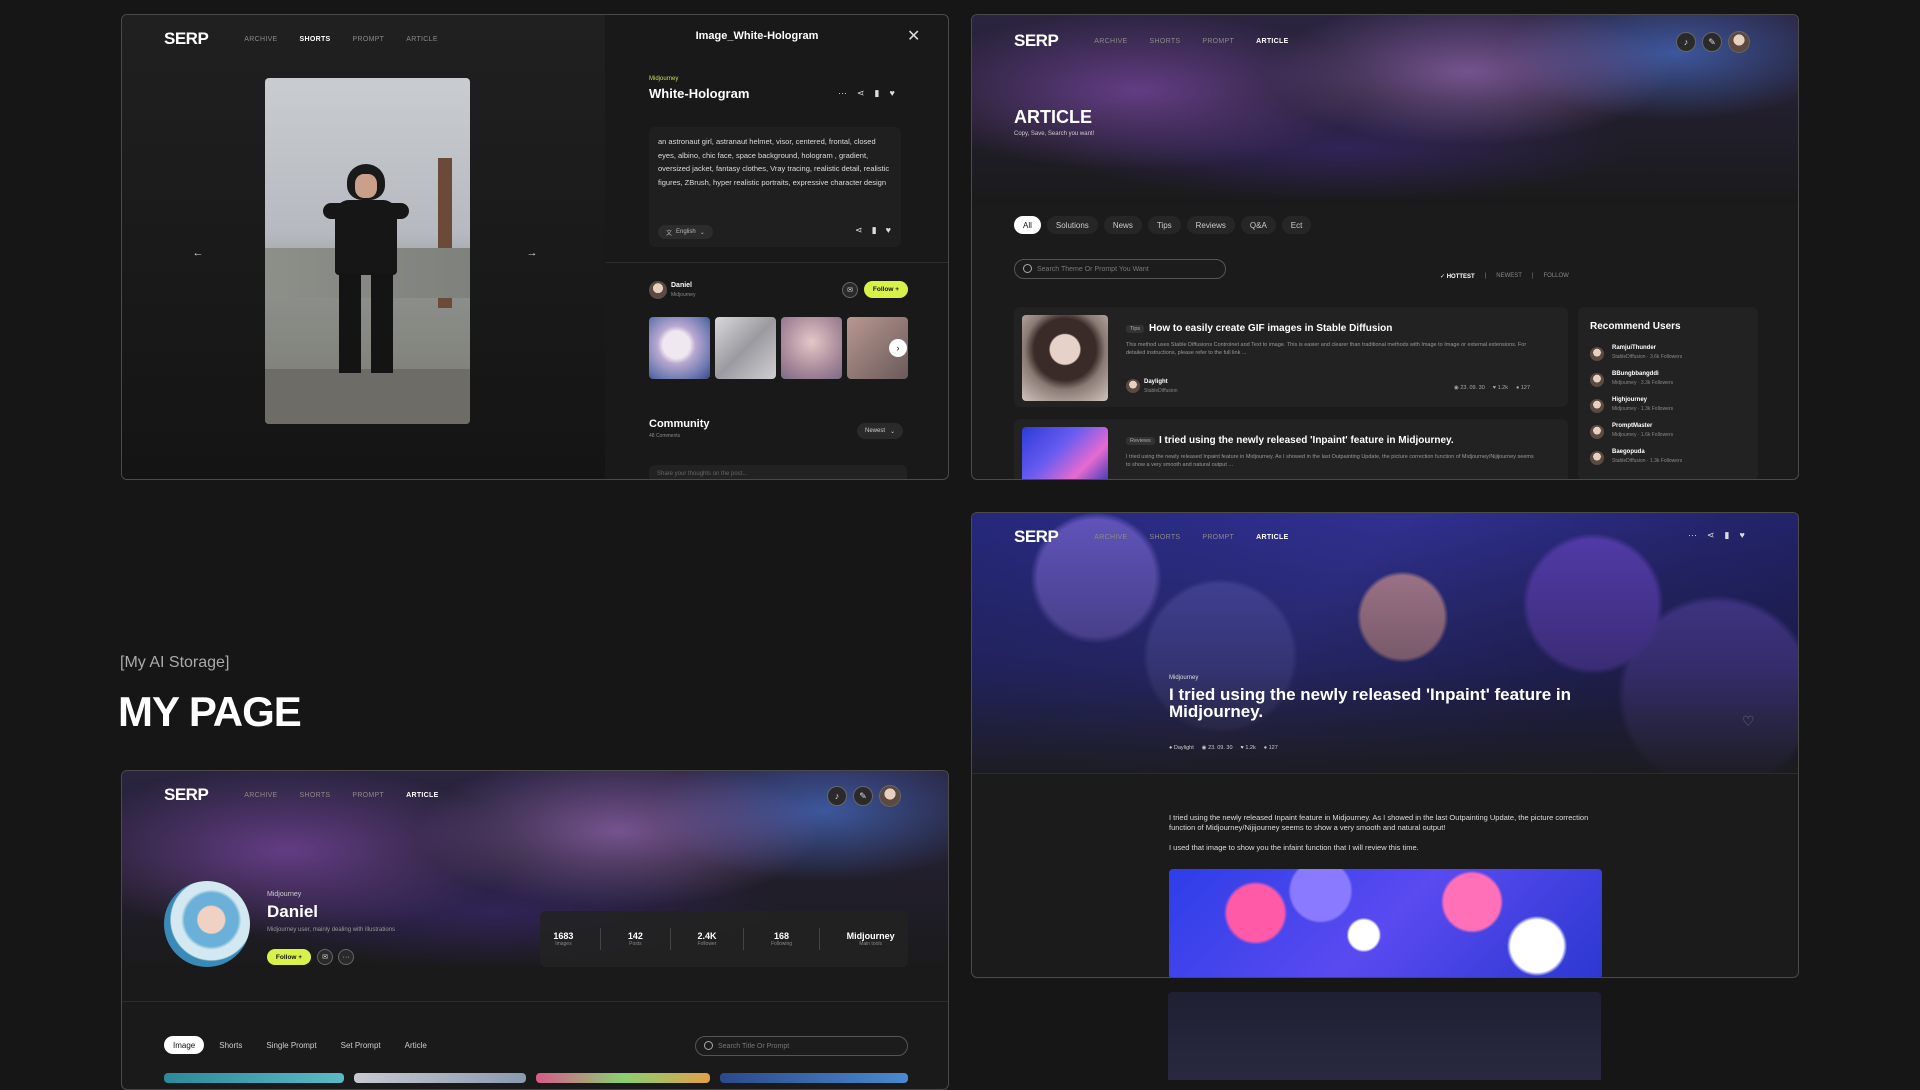  Describe the element at coordinates (702, 232) in the screenshot. I see `chevron-down-icon: ⌄` at that location.